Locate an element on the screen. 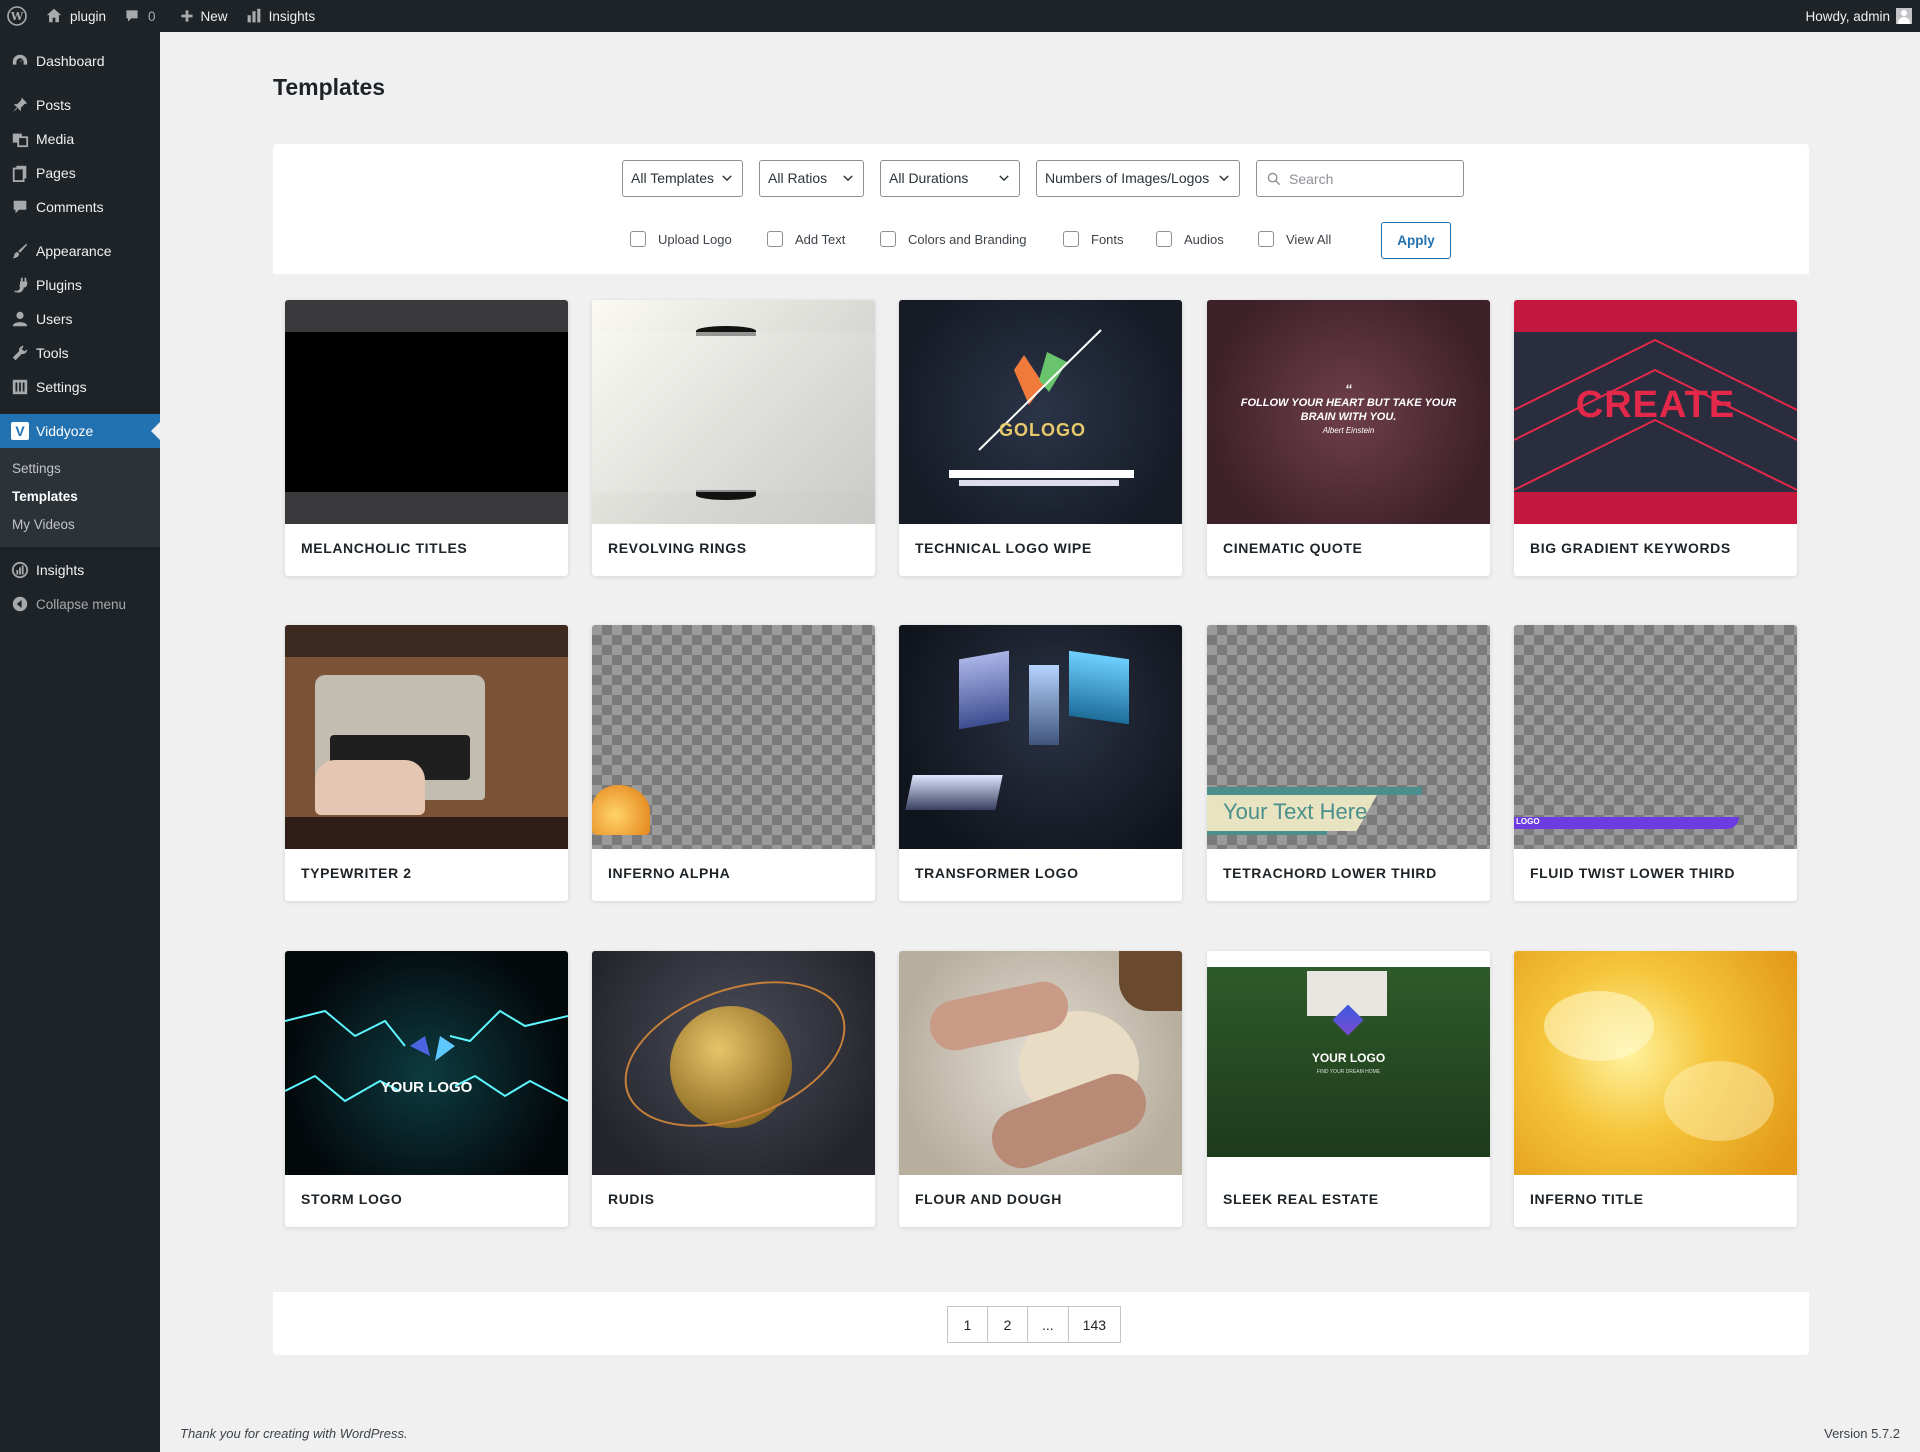 Image resolution: width=1920 pixels, height=1452 pixels. images-logos-select: Numbers of Images/Logos is located at coordinates (1138, 178).